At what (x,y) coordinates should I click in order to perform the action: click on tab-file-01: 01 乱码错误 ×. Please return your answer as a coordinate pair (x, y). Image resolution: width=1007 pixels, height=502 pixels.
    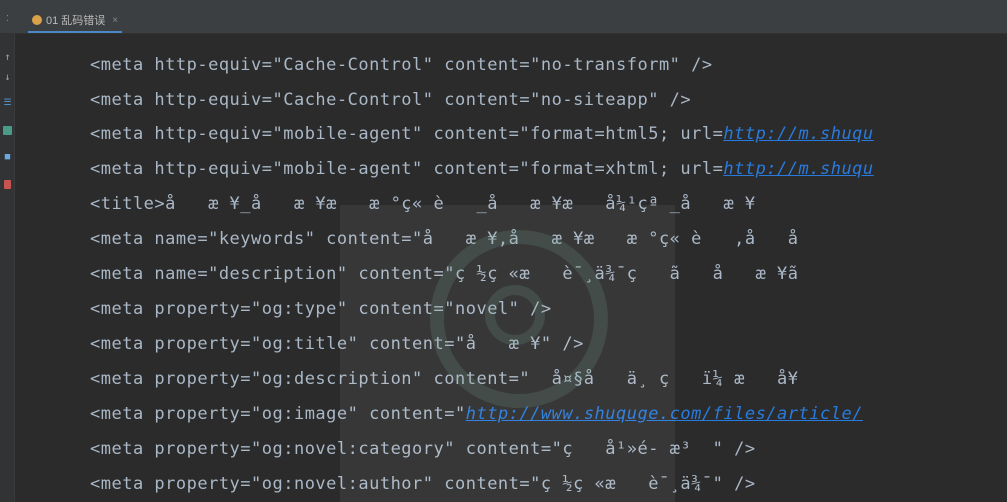
    Looking at the image, I should click on (75, 21).